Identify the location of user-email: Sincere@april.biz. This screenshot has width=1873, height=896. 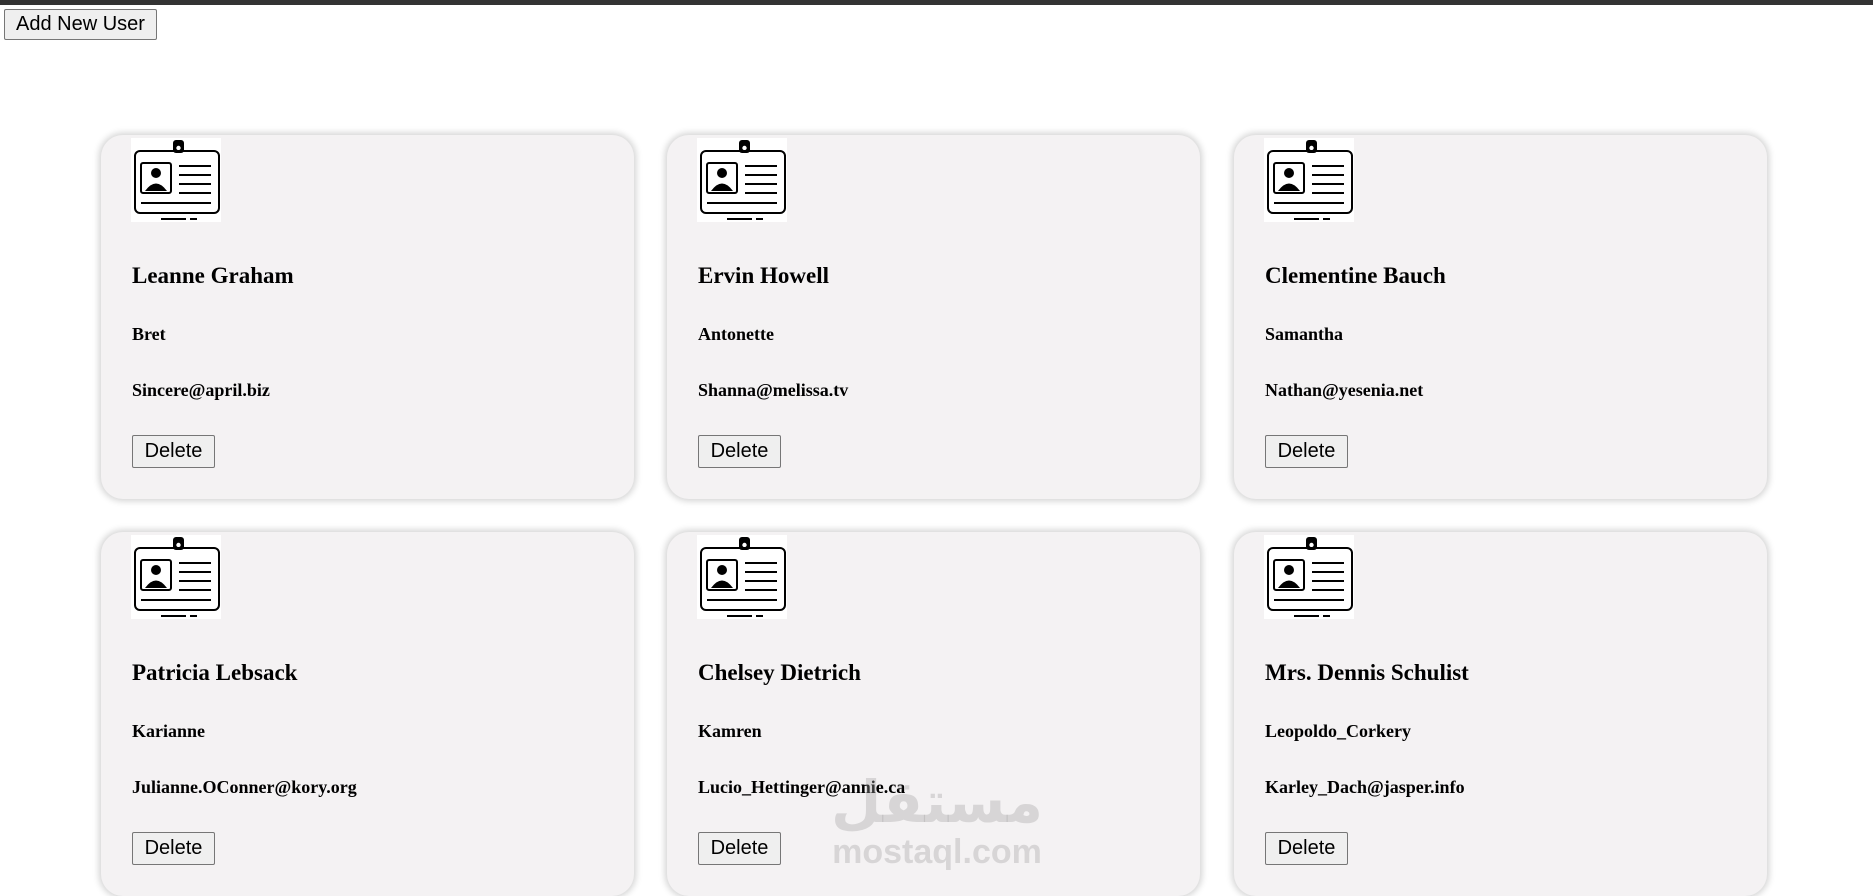
(201, 390).